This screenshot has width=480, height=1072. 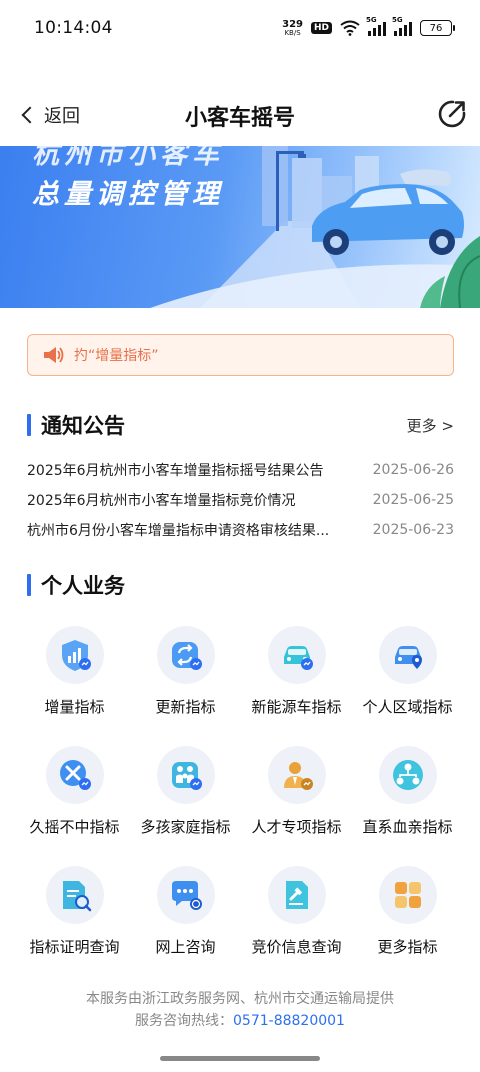 What do you see at coordinates (184, 1021) in the screenshot?
I see `hotline-label: 服务咨询热线：` at bounding box center [184, 1021].